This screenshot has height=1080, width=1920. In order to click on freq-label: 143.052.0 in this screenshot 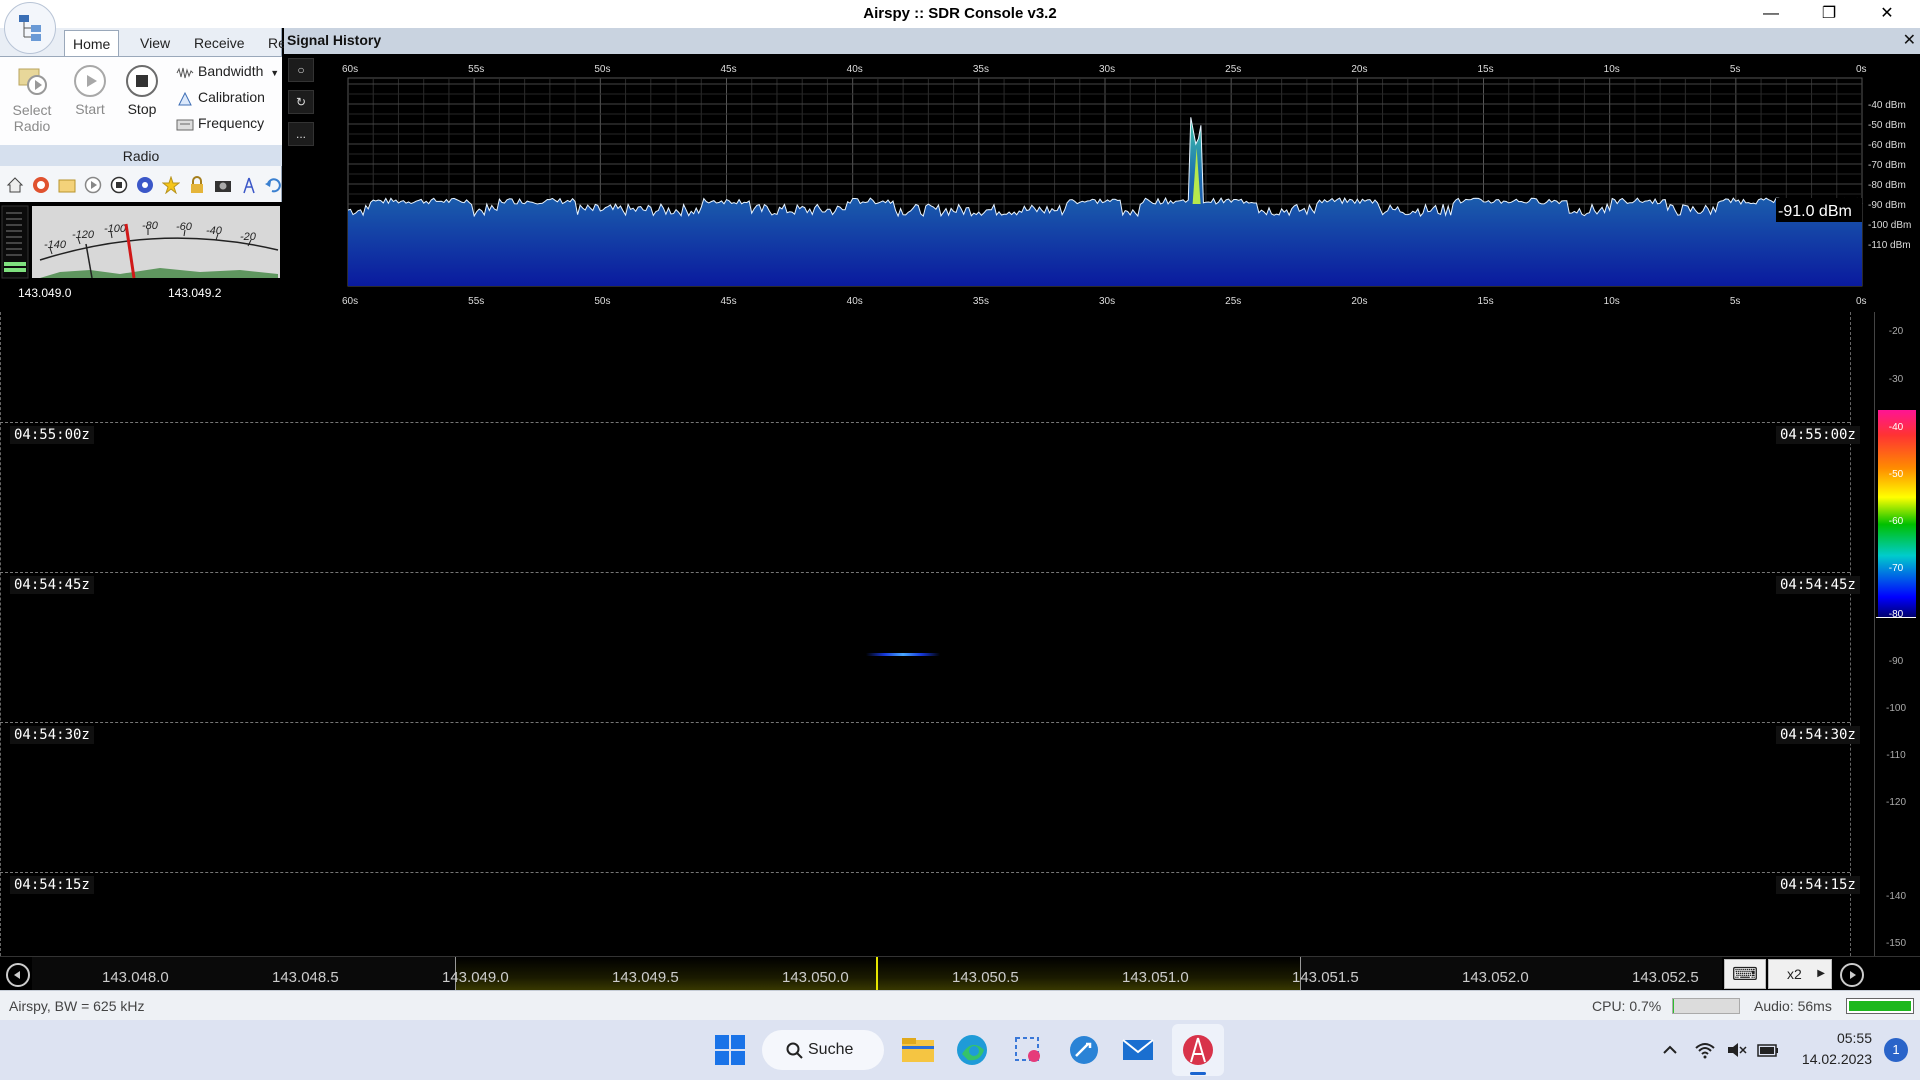, I will do `click(1495, 977)`.